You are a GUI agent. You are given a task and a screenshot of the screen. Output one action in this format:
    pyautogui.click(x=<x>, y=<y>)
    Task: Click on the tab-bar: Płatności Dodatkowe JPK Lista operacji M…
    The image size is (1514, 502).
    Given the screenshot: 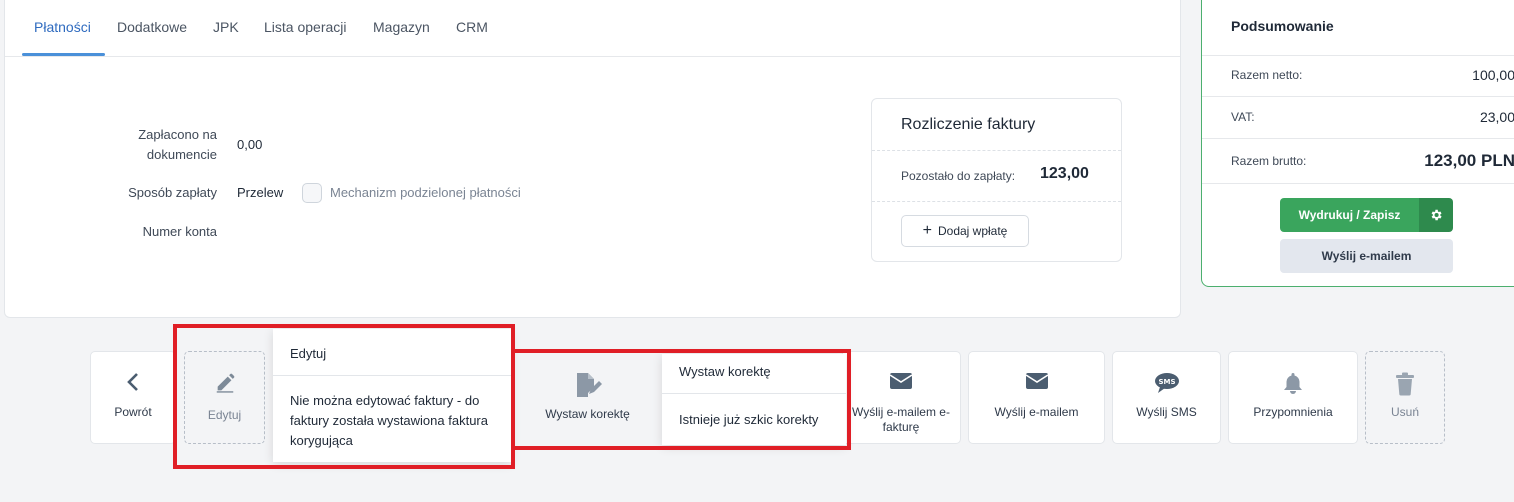 What is the action you would take?
    pyautogui.click(x=592, y=28)
    